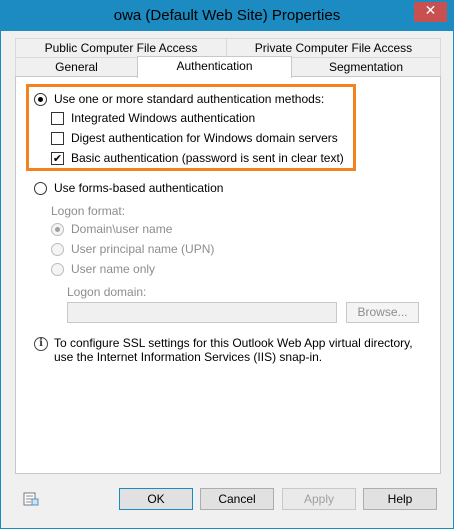 The height and width of the screenshot is (529, 454). What do you see at coordinates (430, 12) in the screenshot?
I see `close-button: ✕` at bounding box center [430, 12].